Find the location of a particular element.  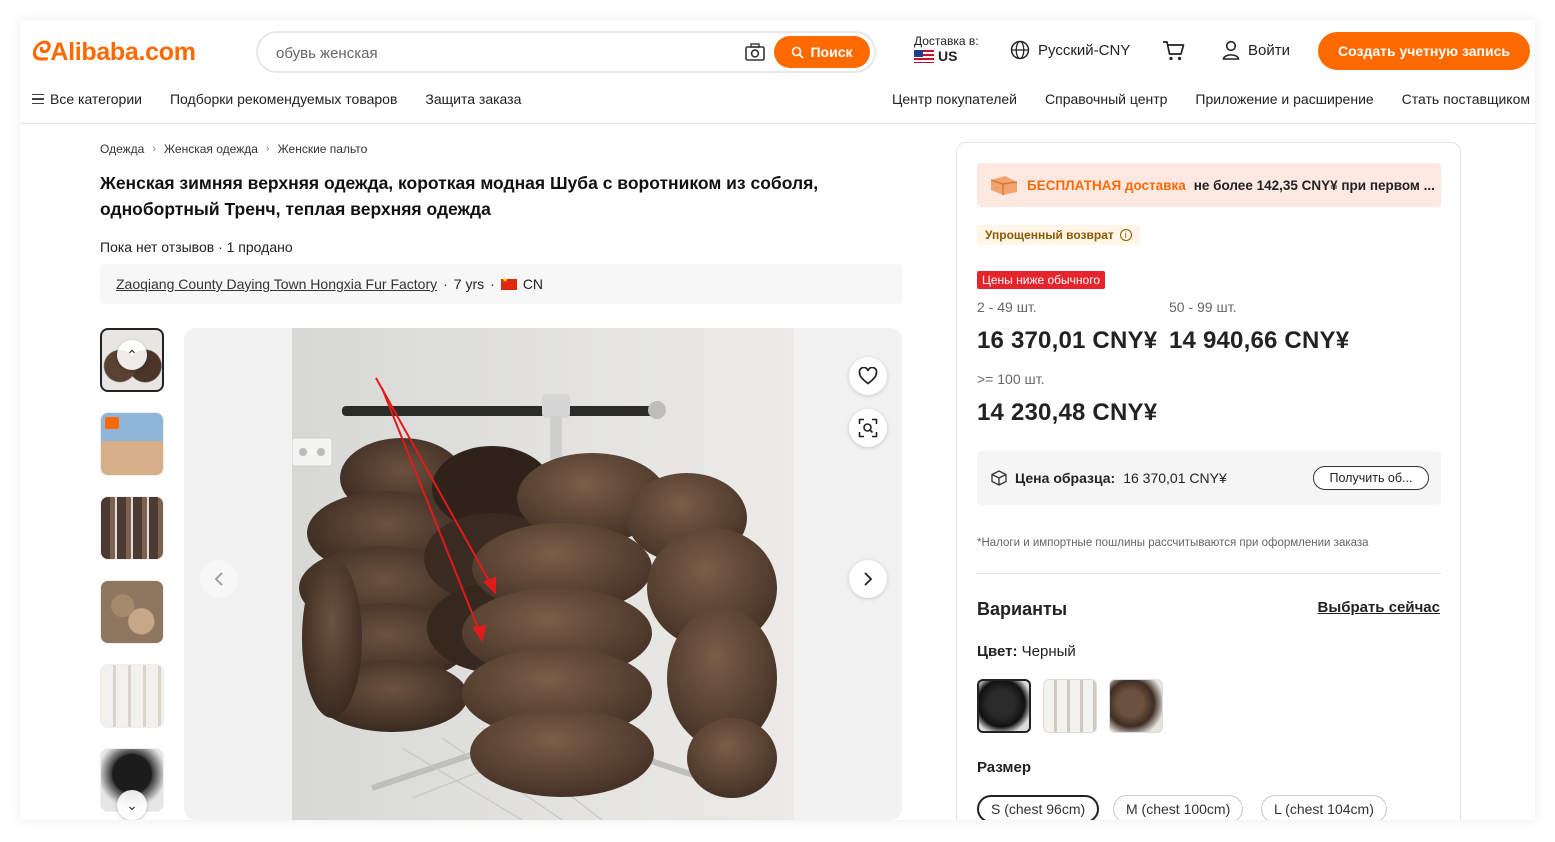

login-label: Войти is located at coordinates (1269, 50).